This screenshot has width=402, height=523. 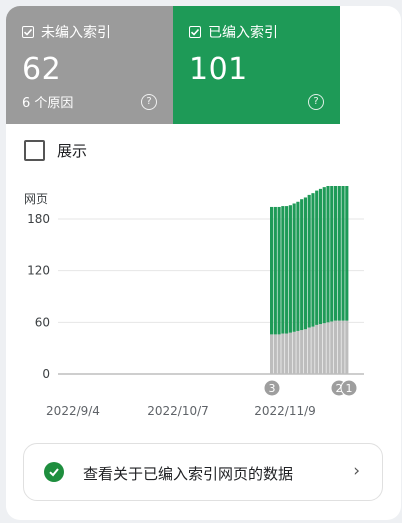 I want to click on show-label: 展示, so click(x=72, y=151).